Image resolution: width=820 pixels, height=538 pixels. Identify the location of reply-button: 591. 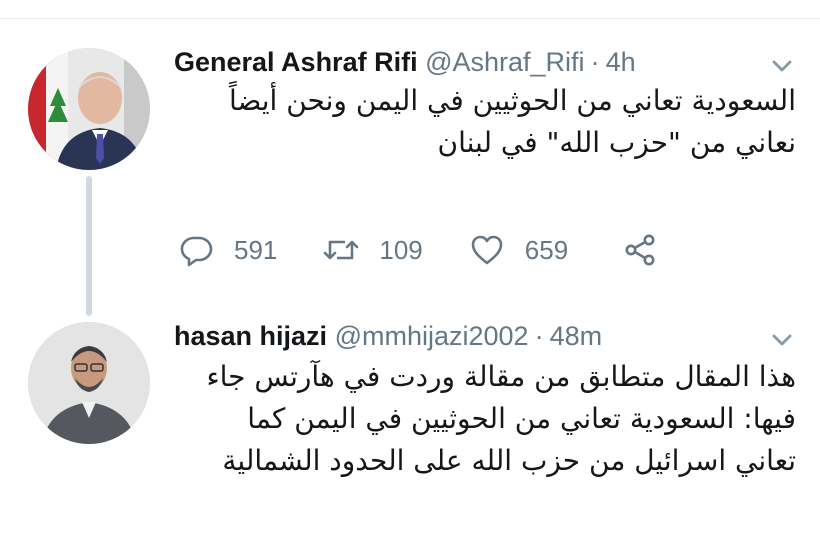
(227, 250).